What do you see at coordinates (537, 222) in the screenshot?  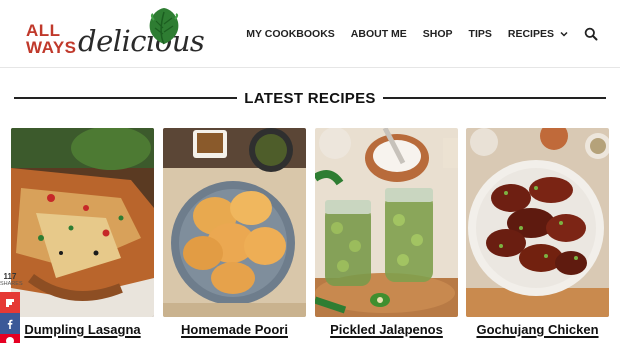 I see `recipe-image-gochujang-chicken` at bounding box center [537, 222].